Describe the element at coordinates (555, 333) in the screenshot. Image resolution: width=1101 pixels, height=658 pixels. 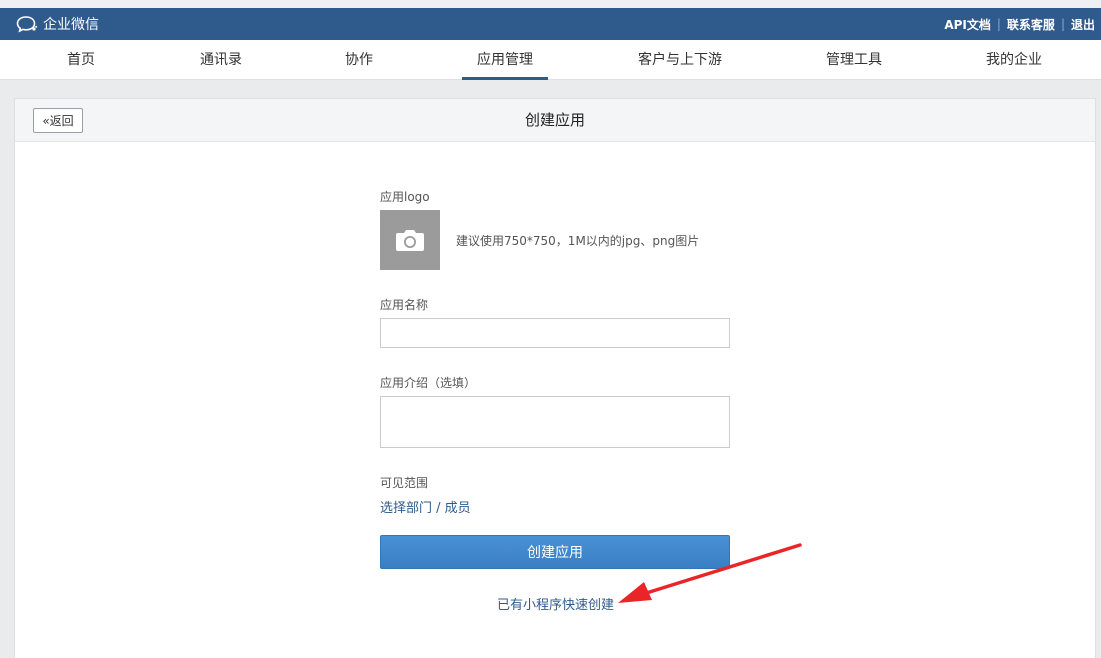
I see `app-name-input` at that location.